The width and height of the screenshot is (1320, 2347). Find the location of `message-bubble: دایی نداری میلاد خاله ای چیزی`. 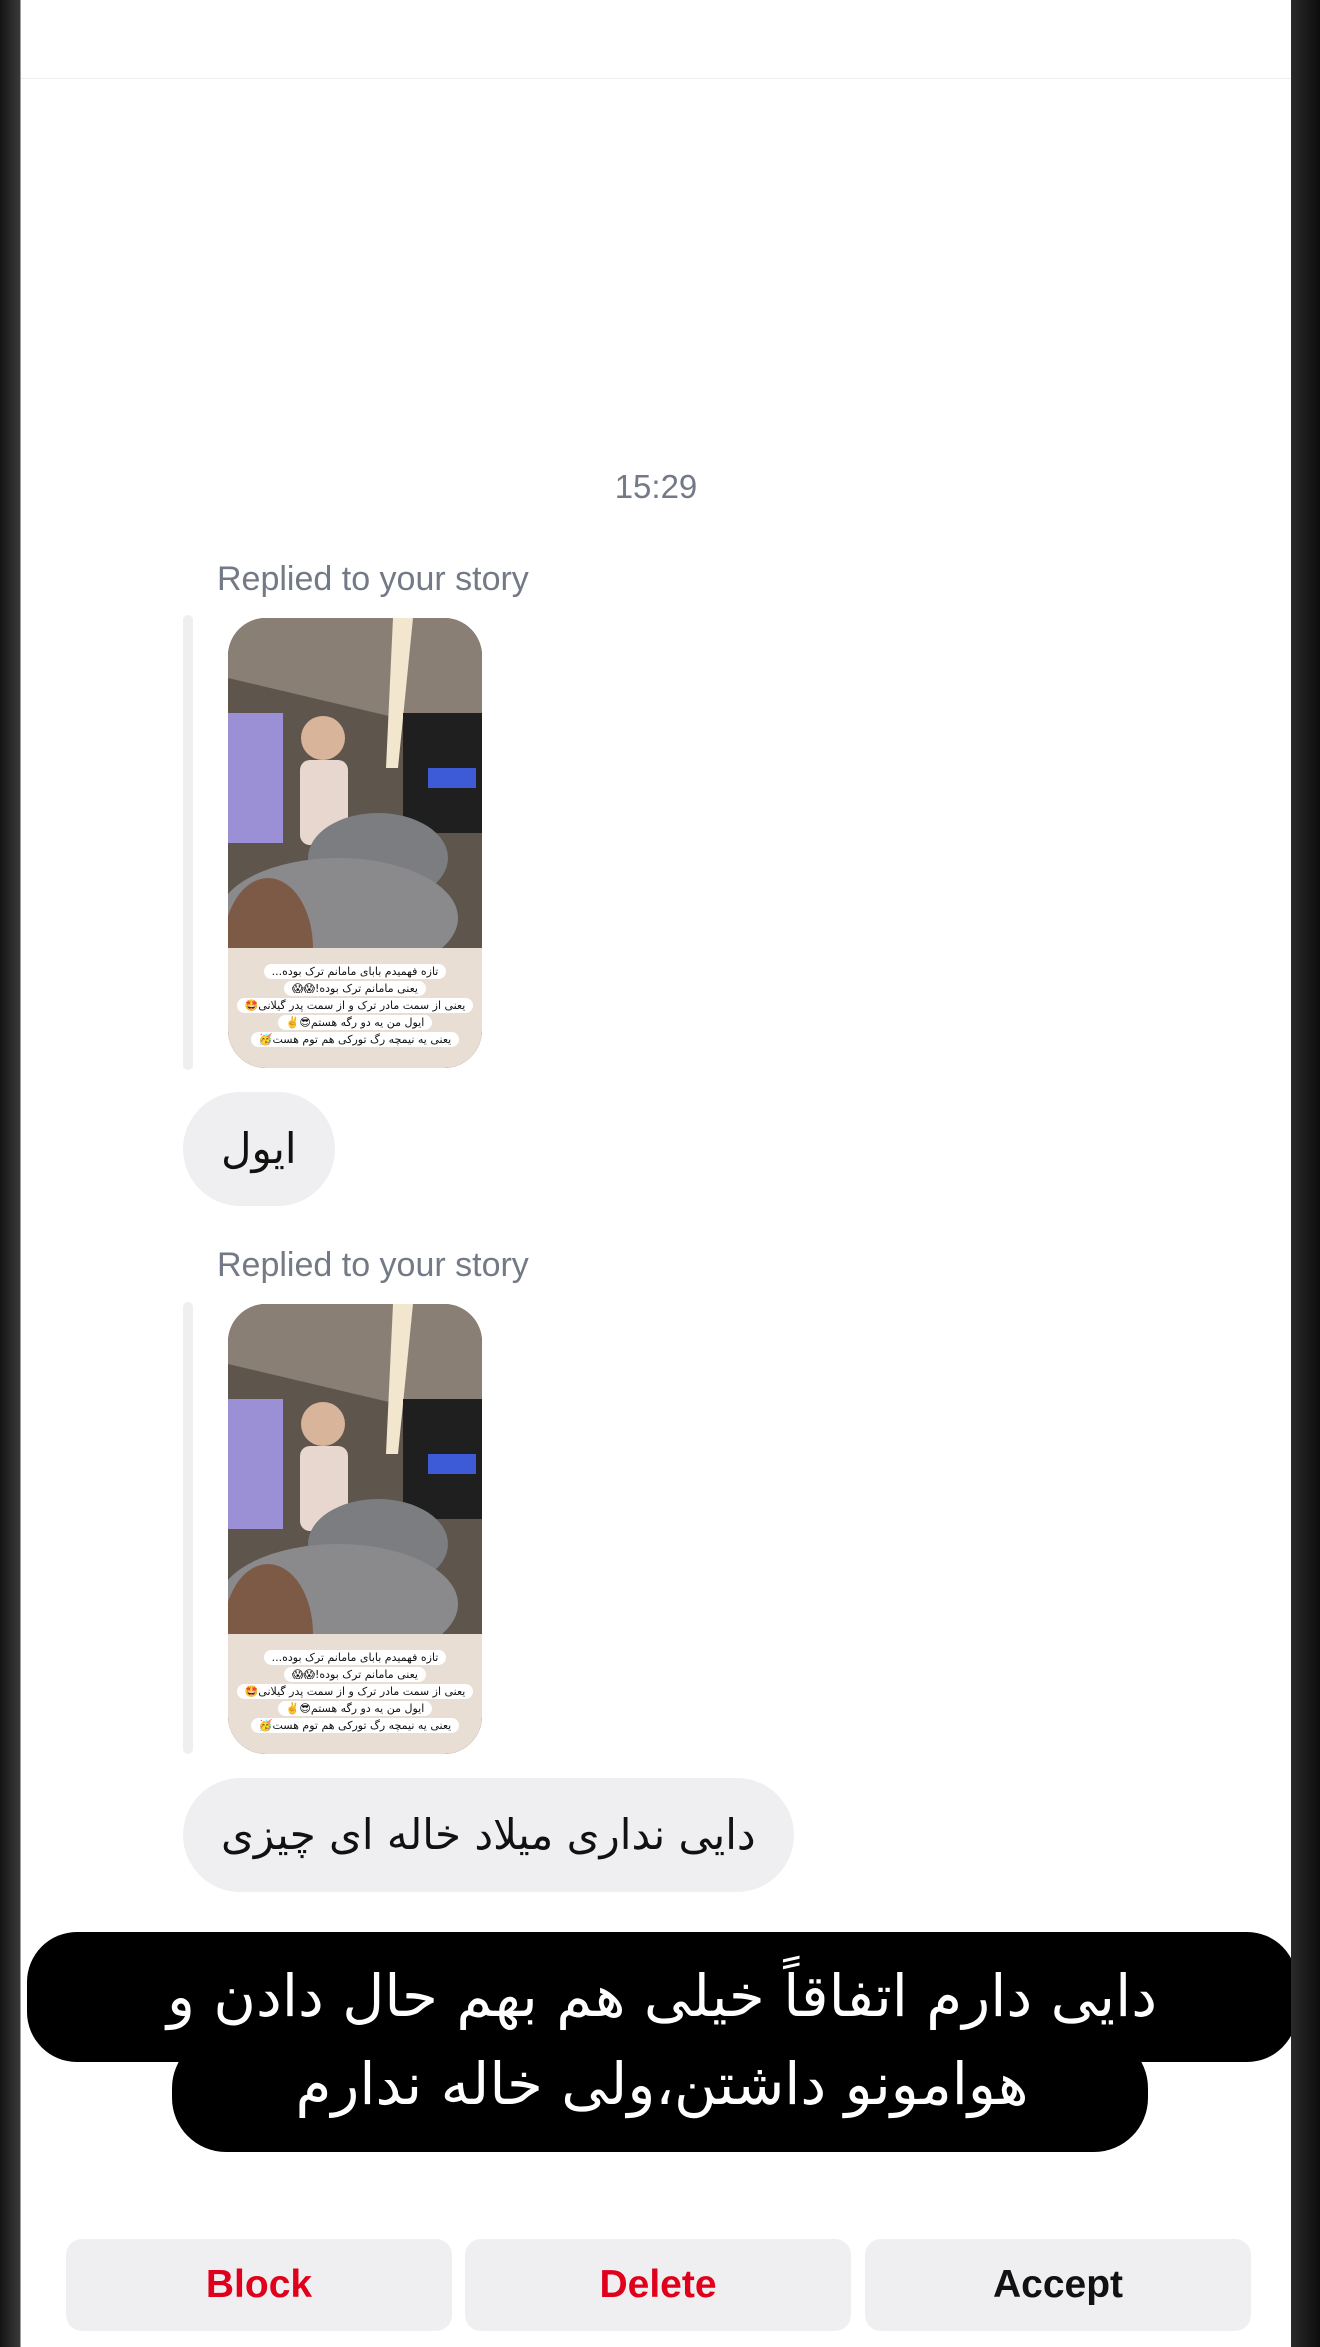

message-bubble: دایی نداری میلاد خاله ای چیزی is located at coordinates (488, 1835).